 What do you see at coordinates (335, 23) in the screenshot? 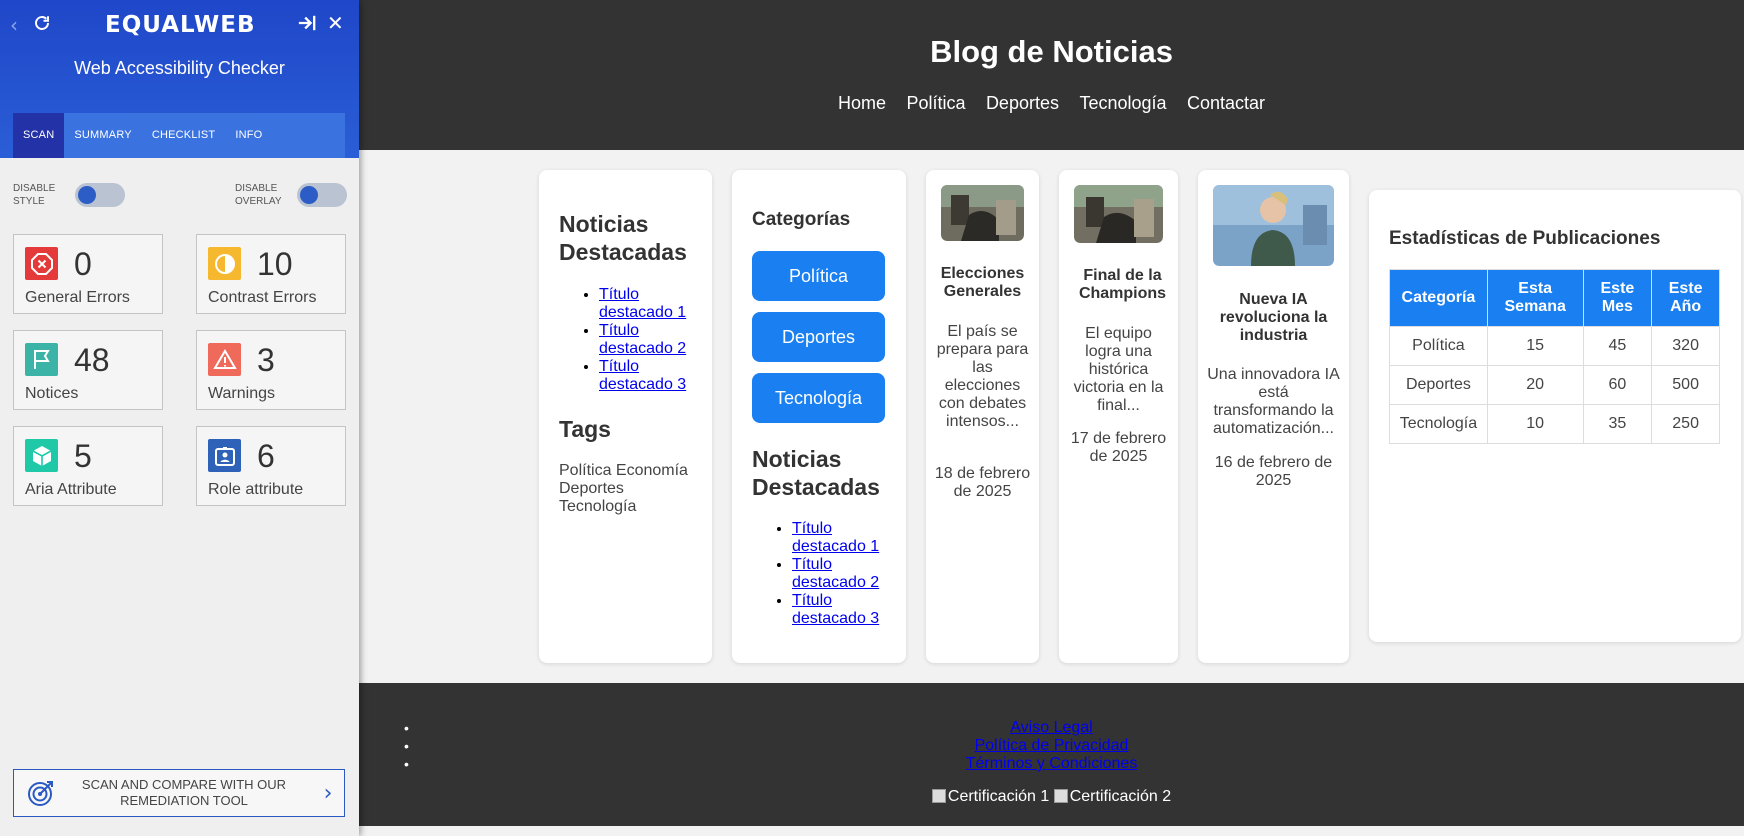
I see `close-icon: ✕` at bounding box center [335, 23].